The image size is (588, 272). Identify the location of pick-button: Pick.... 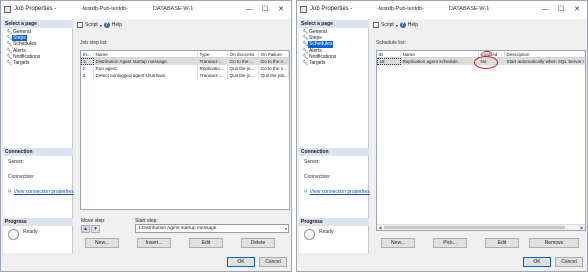
(450, 243).